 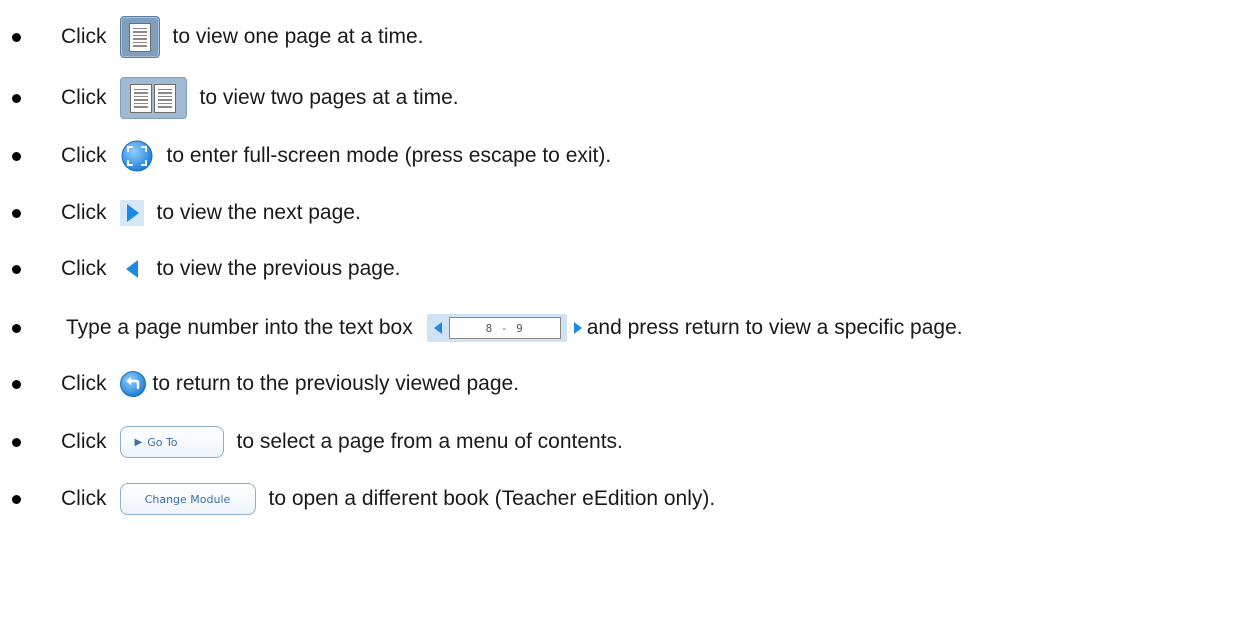 I want to click on play-triangle-icon: ▶, so click(x=138, y=442).